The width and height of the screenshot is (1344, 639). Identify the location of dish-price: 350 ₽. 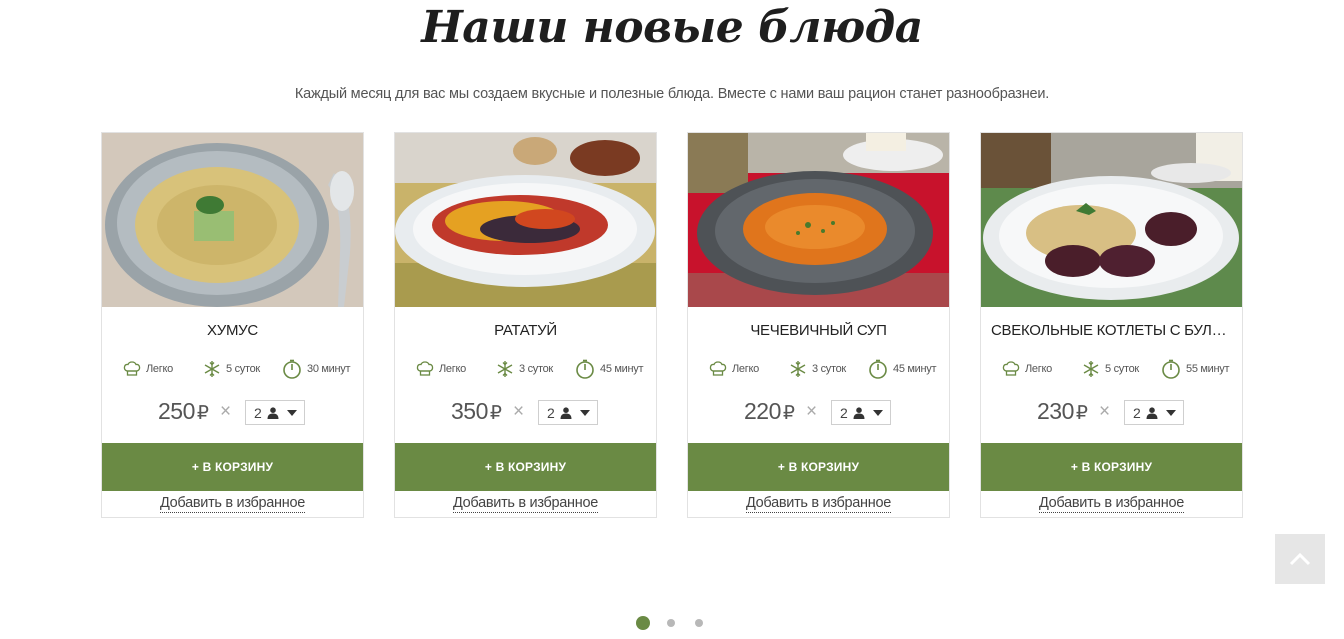
(476, 411).